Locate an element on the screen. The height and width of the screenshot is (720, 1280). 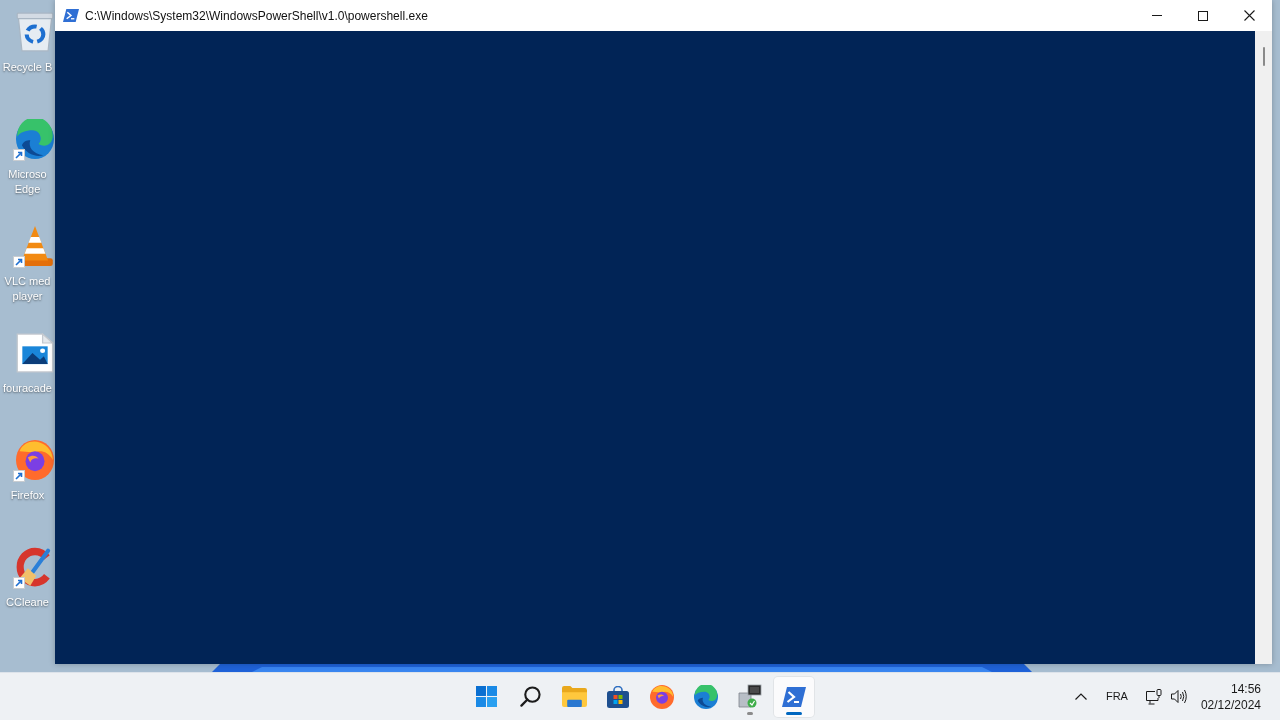
maximize-icon is located at coordinates (1203, 15).